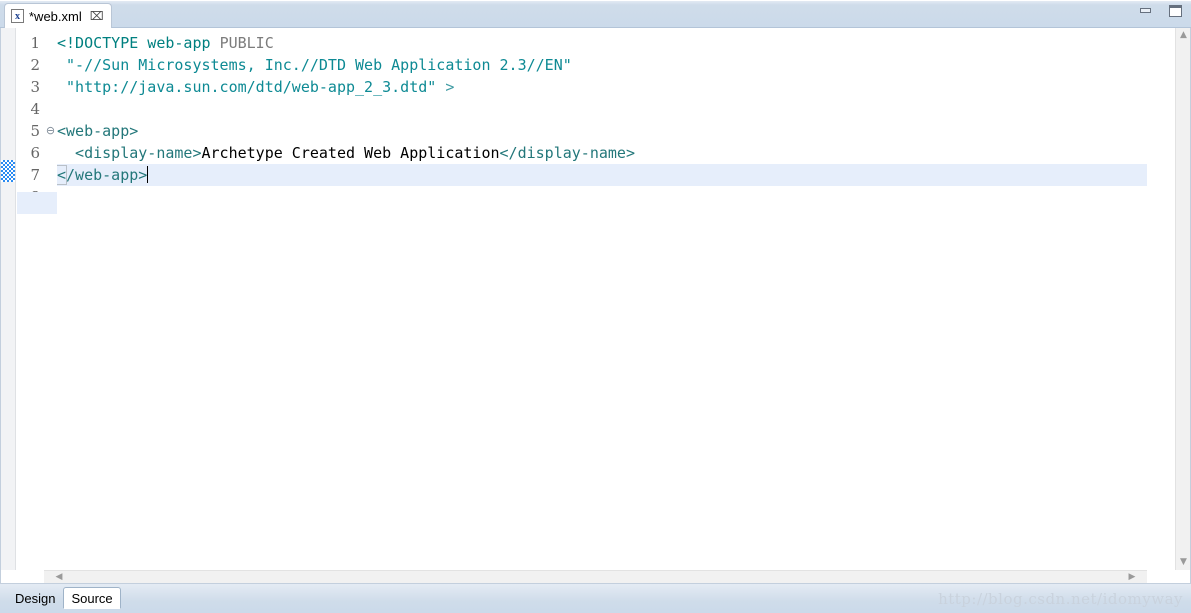  I want to click on line-number: 4, so click(35, 109).